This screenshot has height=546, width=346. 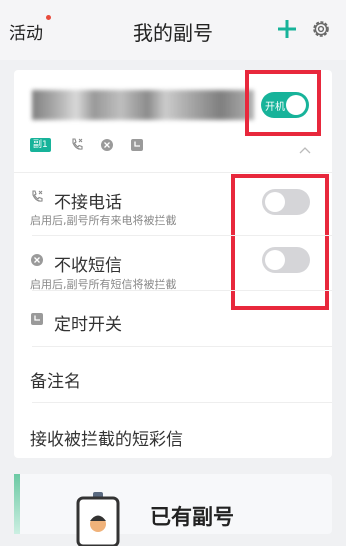 I want to click on gear-icon, so click(x=321, y=29).